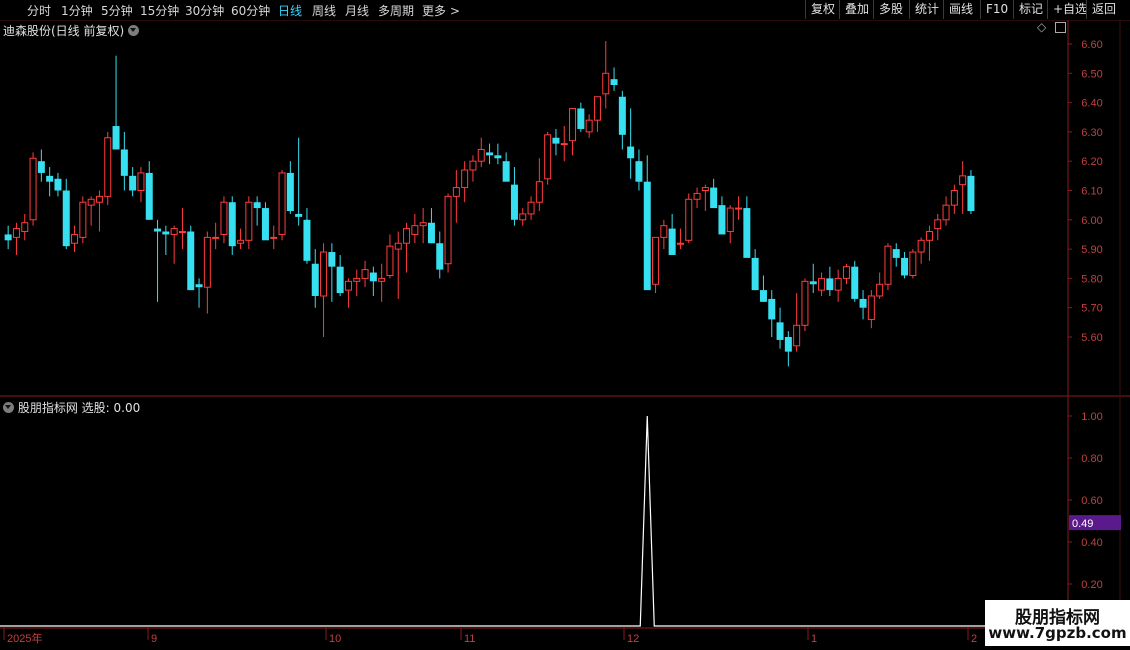 The height and width of the screenshot is (650, 1130). Describe the element at coordinates (1091, 501) in the screenshot. I see `indicator-tick-label: 0.60` at that location.